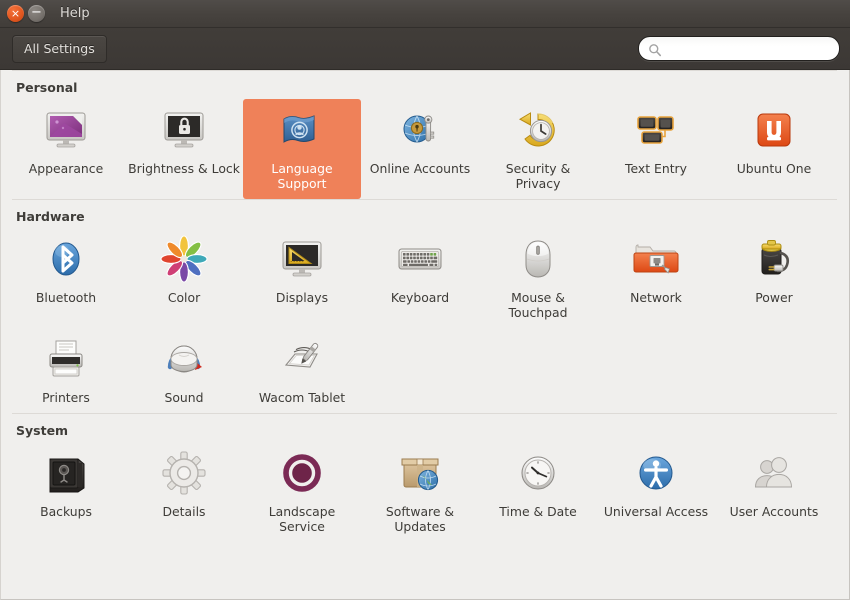 Image resolution: width=850 pixels, height=600 pixels. I want to click on settings-tile: Bluetooth, so click(66, 278).